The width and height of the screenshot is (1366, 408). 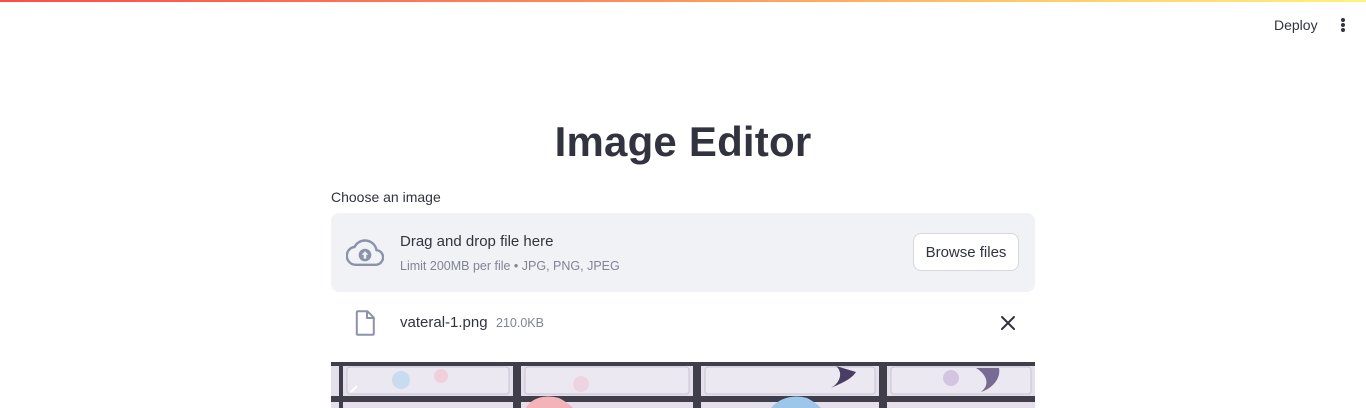 What do you see at coordinates (683, 24) in the screenshot?
I see `app-header: Deploy` at bounding box center [683, 24].